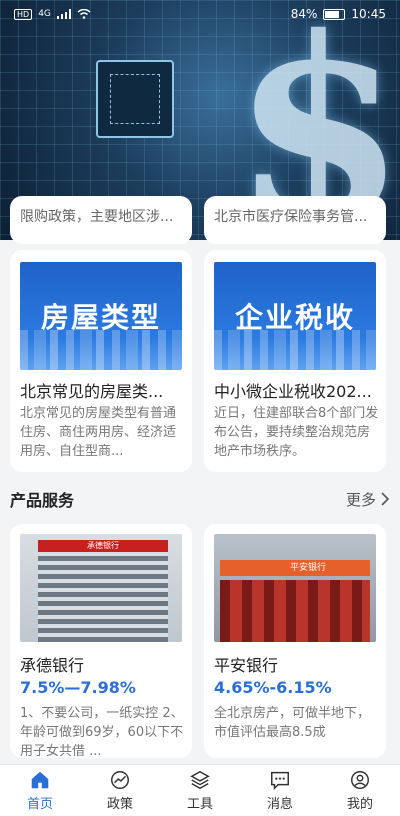 This screenshot has width=400, height=816. What do you see at coordinates (23, 14) in the screenshot?
I see `hd-badge: HD` at bounding box center [23, 14].